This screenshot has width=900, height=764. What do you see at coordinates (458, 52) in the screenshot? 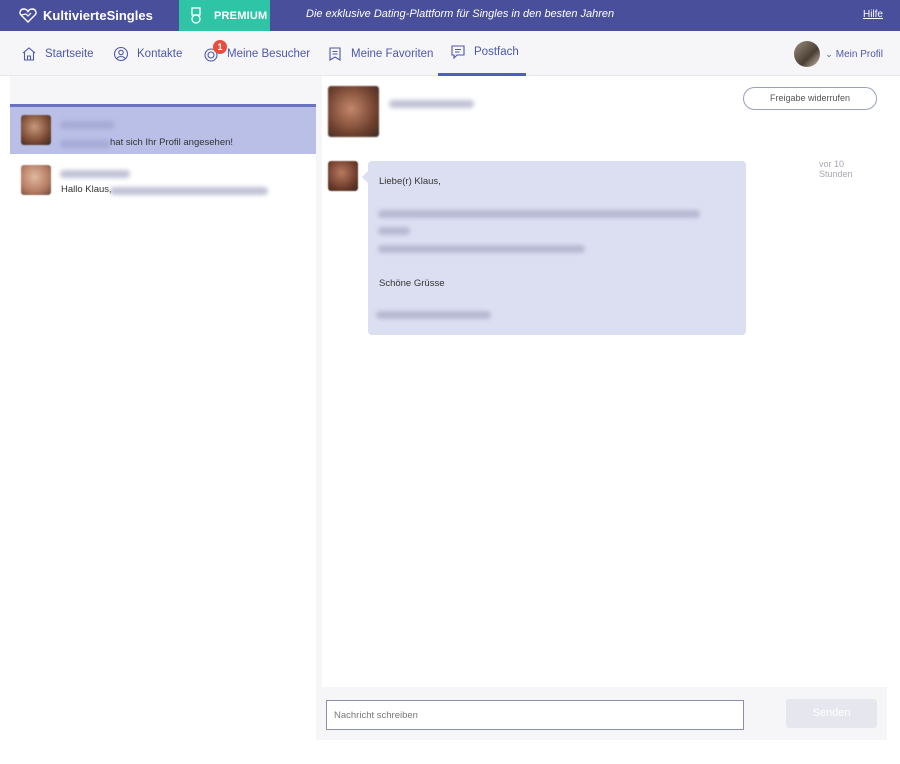
I see `message-icon` at bounding box center [458, 52].